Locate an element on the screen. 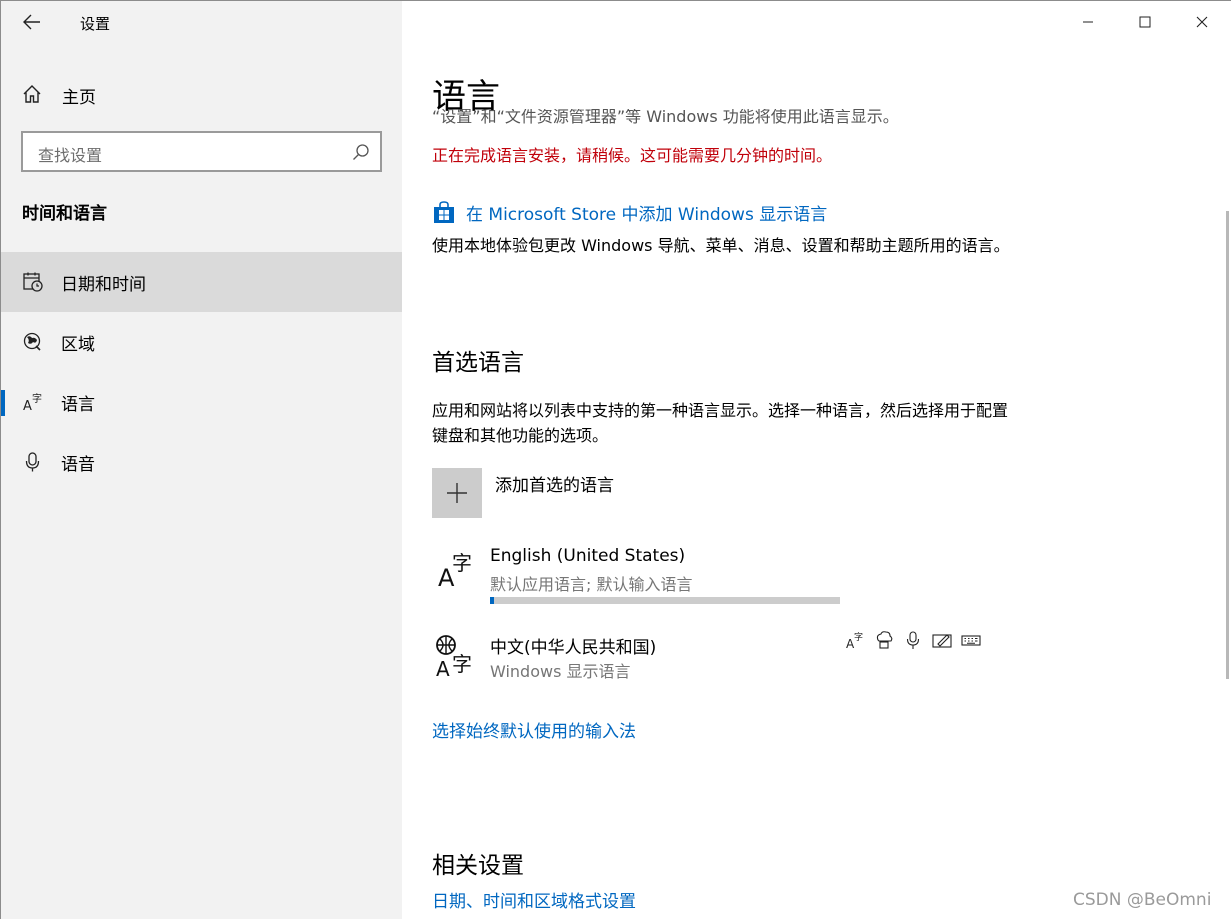  language-feature-icons: A字 is located at coordinates (913, 641).